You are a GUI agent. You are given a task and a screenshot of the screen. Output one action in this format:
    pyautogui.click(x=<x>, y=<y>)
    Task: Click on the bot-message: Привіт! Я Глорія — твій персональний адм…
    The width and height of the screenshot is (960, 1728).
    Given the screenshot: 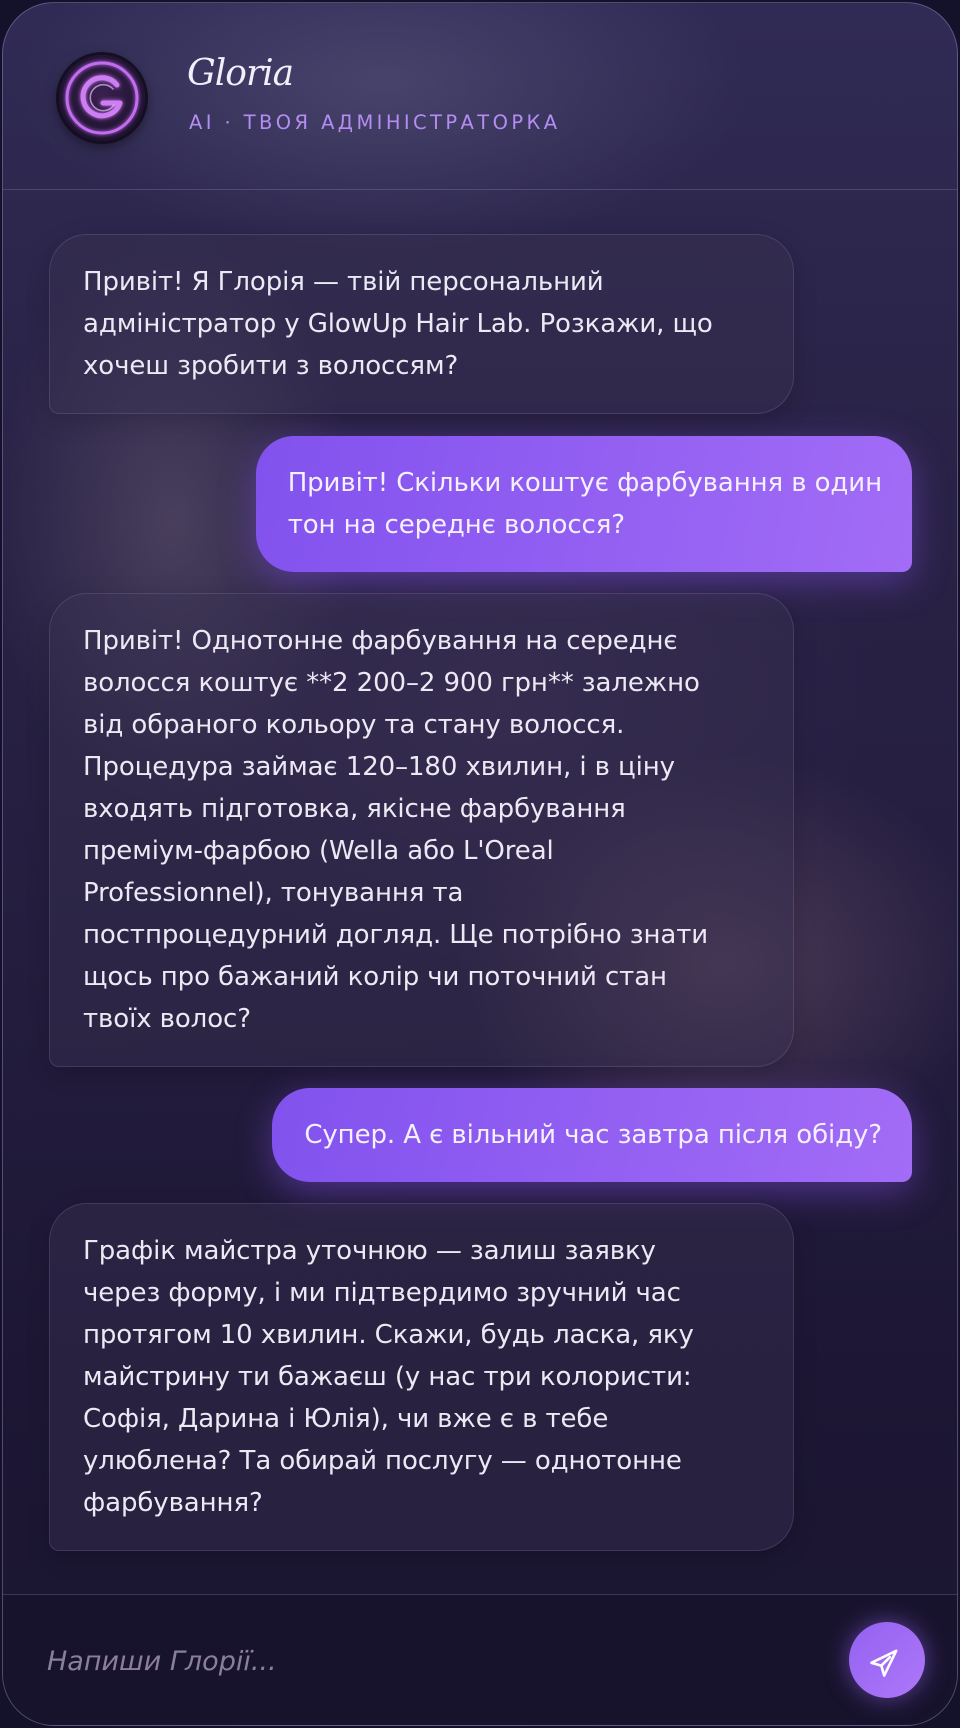 What is the action you would take?
    pyautogui.click(x=421, y=324)
    